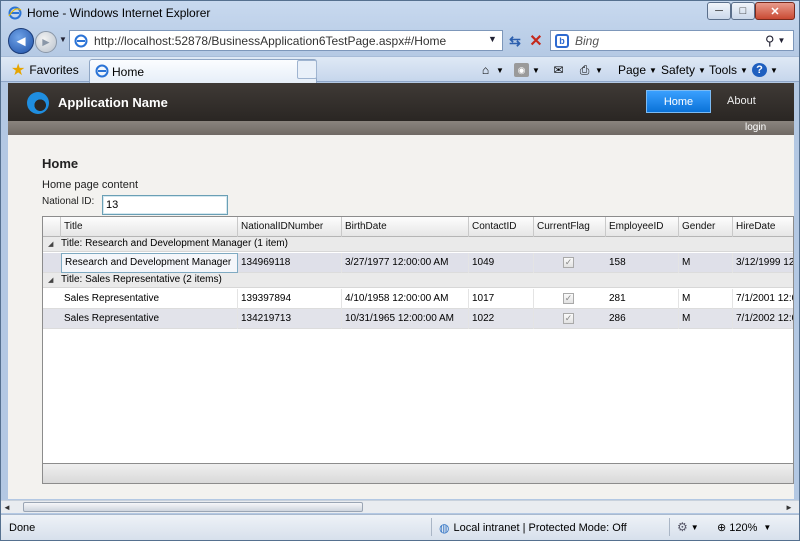 The image size is (800, 541). I want to click on column-header: Gender, so click(706, 227).